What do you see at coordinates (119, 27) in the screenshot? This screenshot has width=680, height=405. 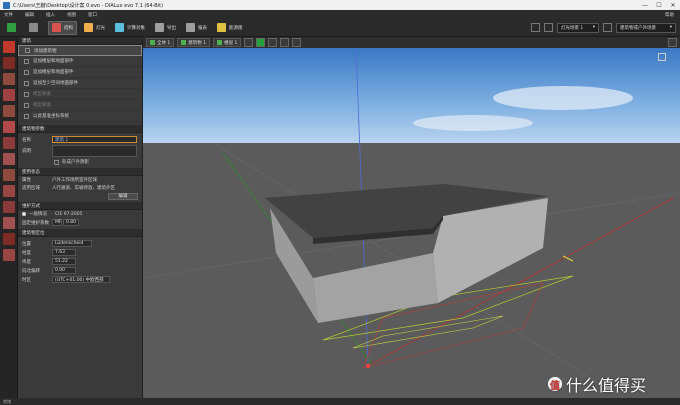 I see `calc-icon` at bounding box center [119, 27].